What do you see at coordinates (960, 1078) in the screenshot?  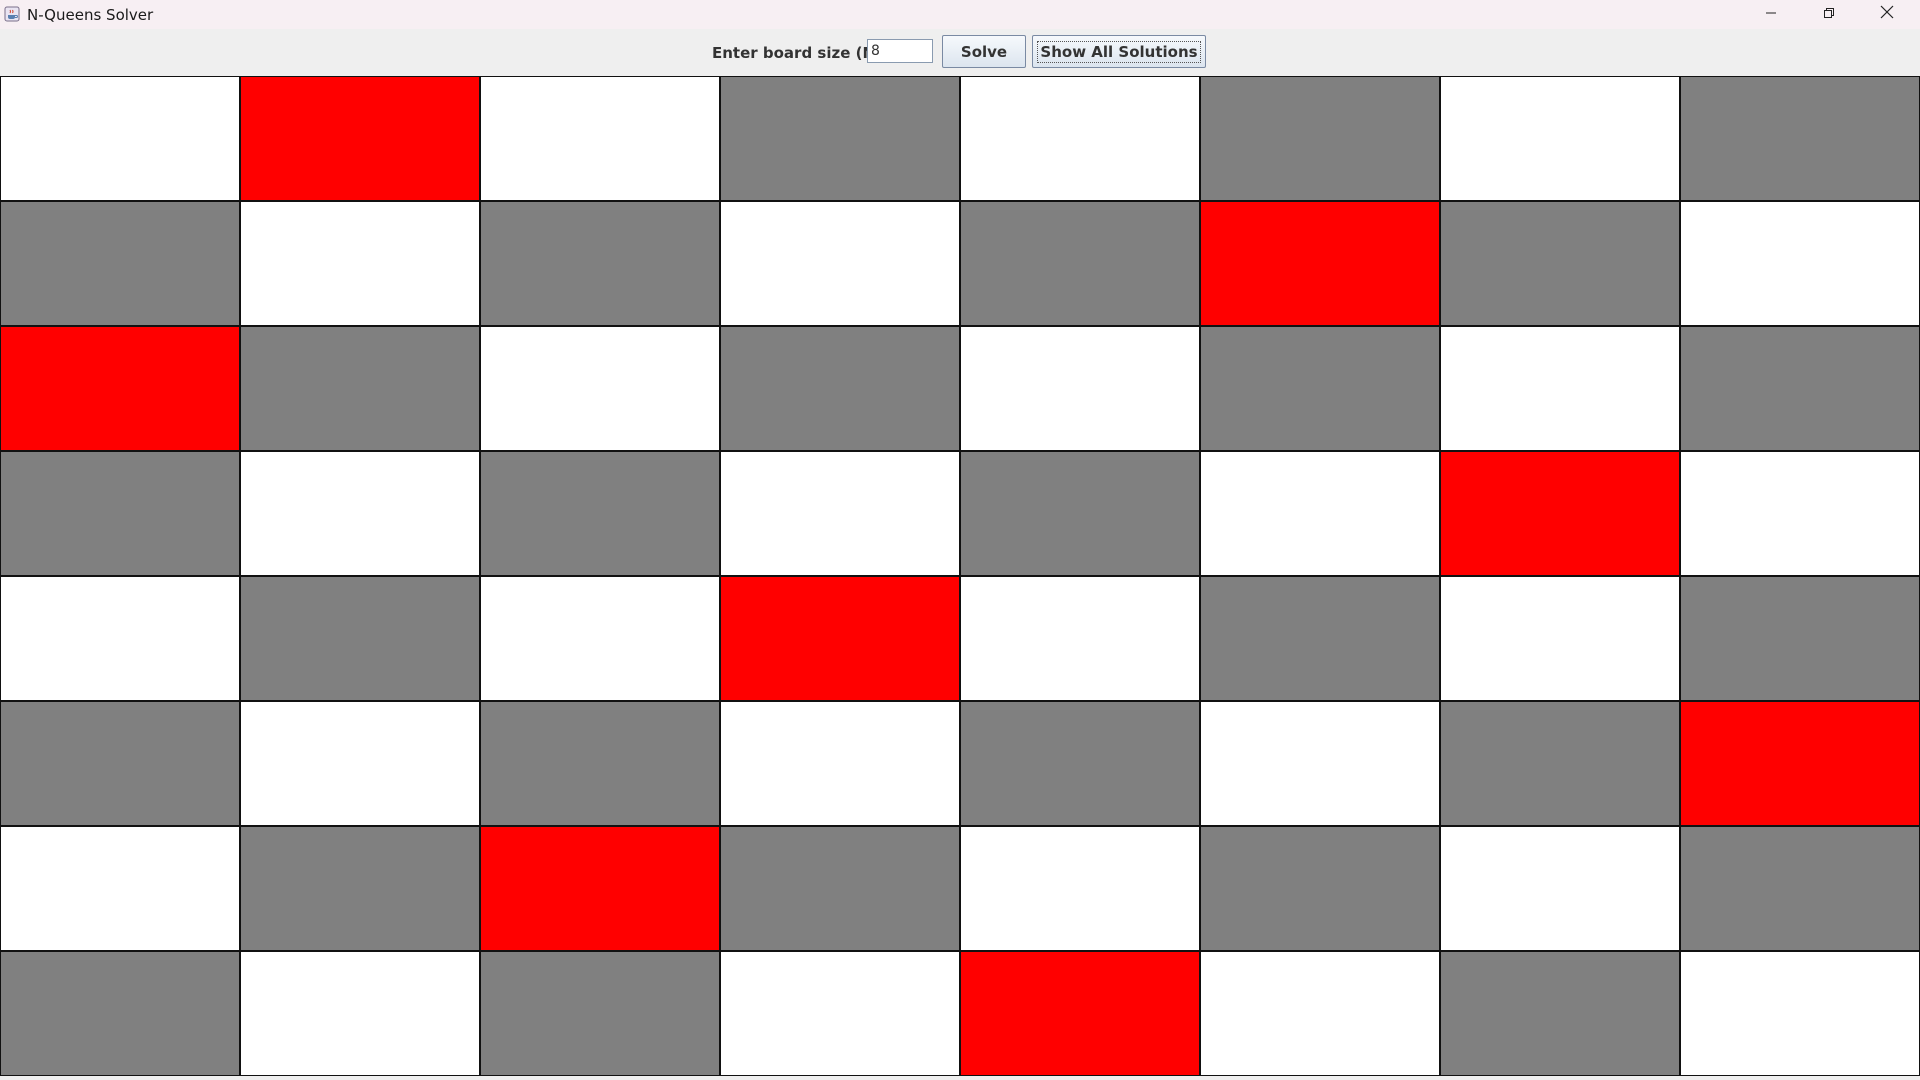 I see `bottom-edge` at bounding box center [960, 1078].